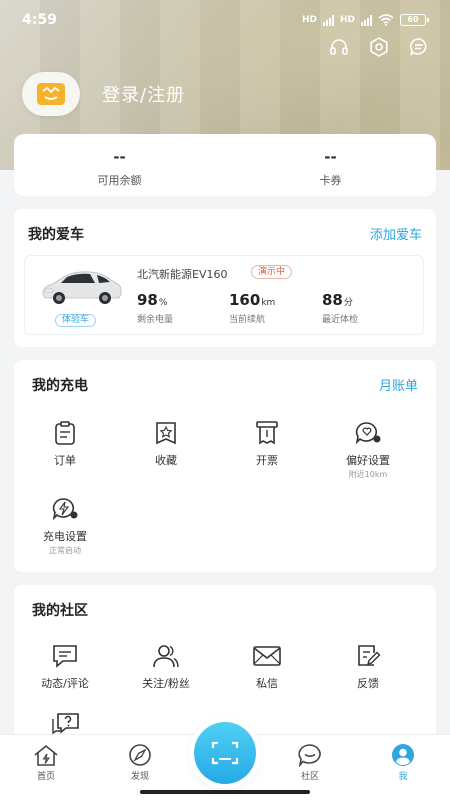  I want to click on status-icons: HD HD 60, so click(365, 20).